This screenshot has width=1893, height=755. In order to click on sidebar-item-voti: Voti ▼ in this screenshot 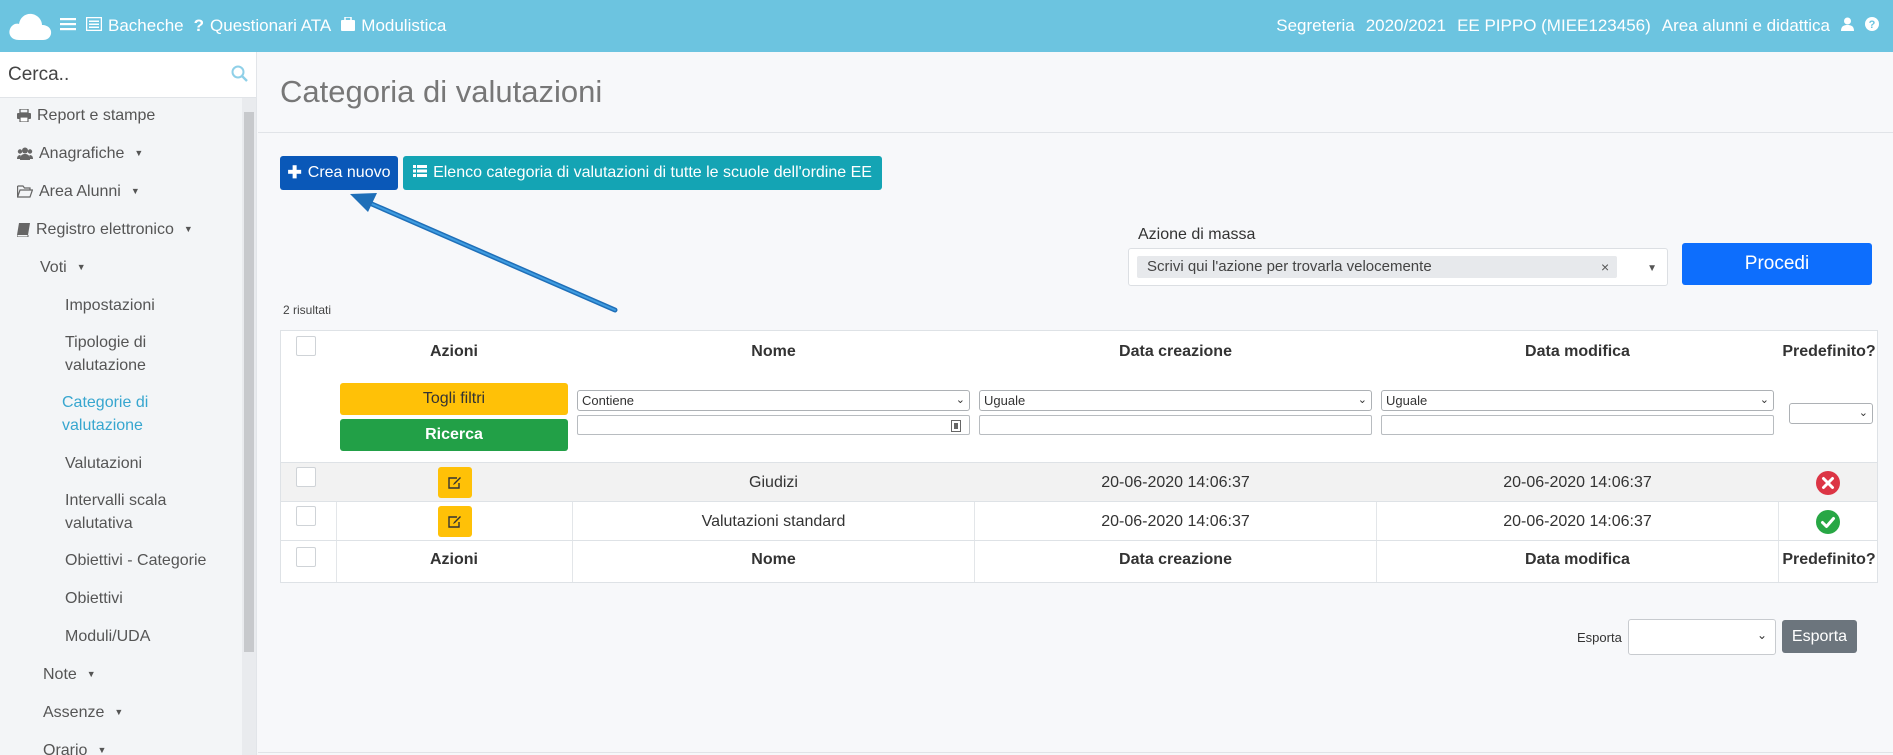, I will do `click(63, 267)`.